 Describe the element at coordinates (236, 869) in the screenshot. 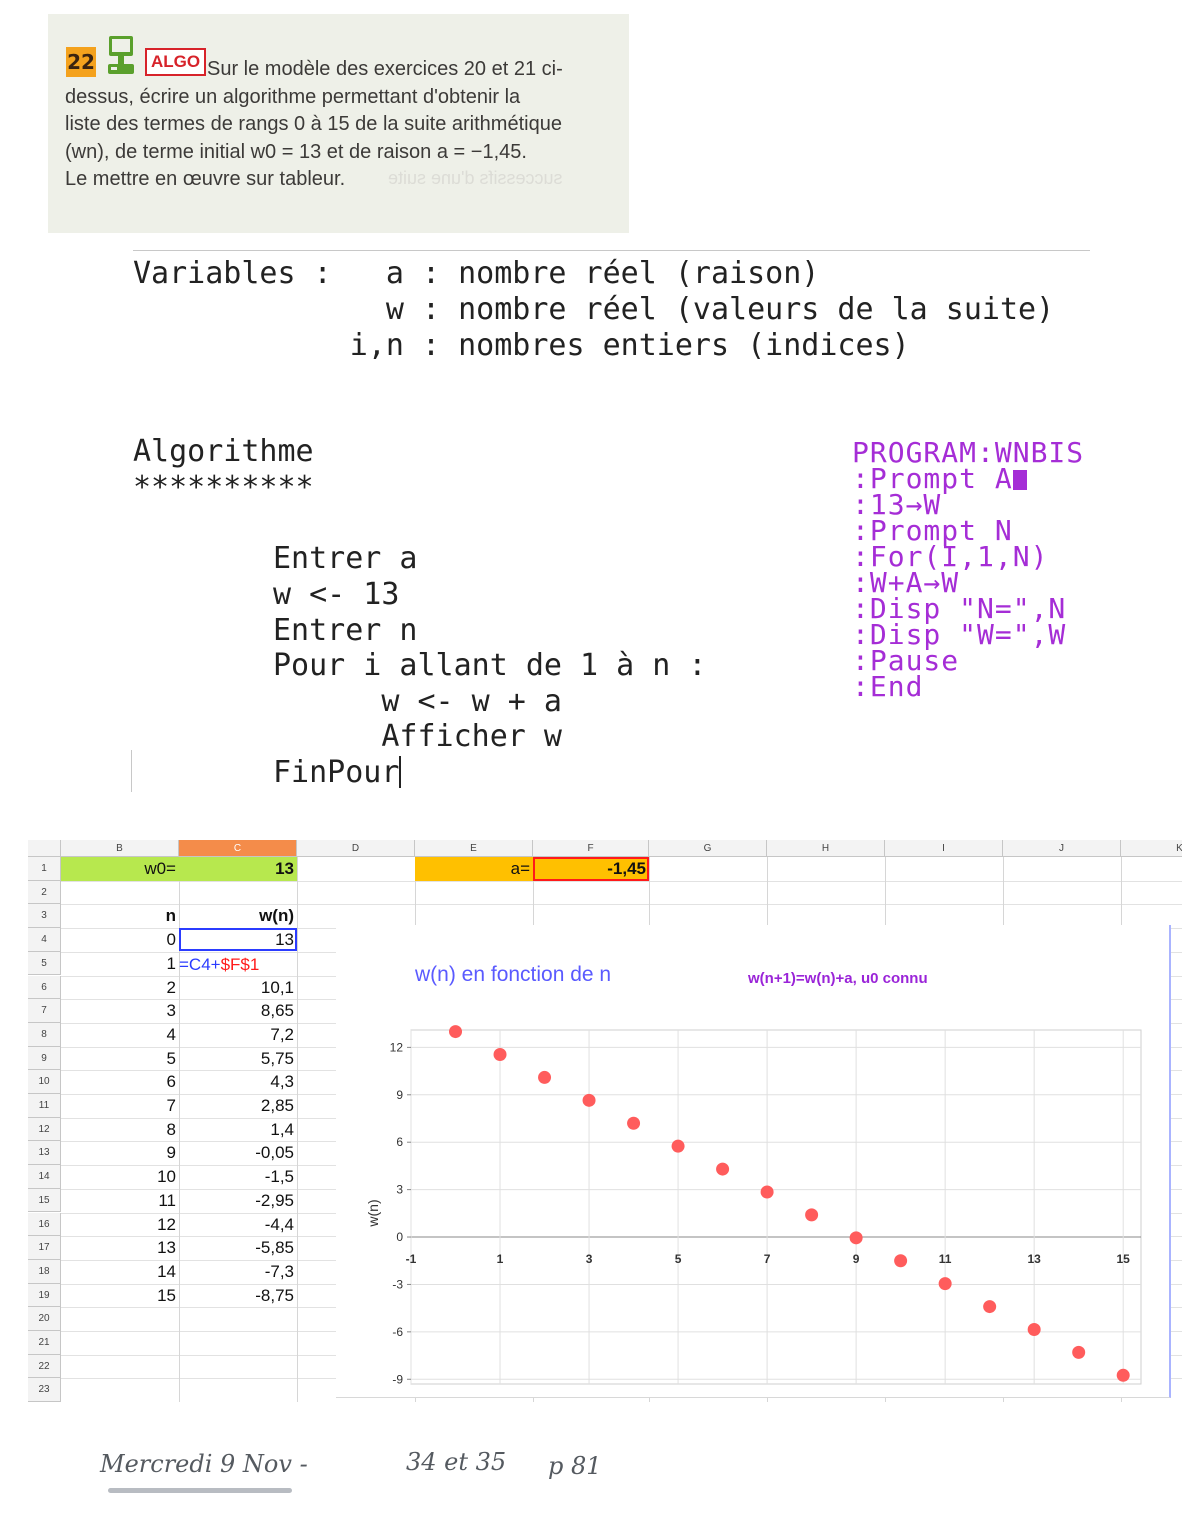

I see `w0-value-cell: 13` at that location.